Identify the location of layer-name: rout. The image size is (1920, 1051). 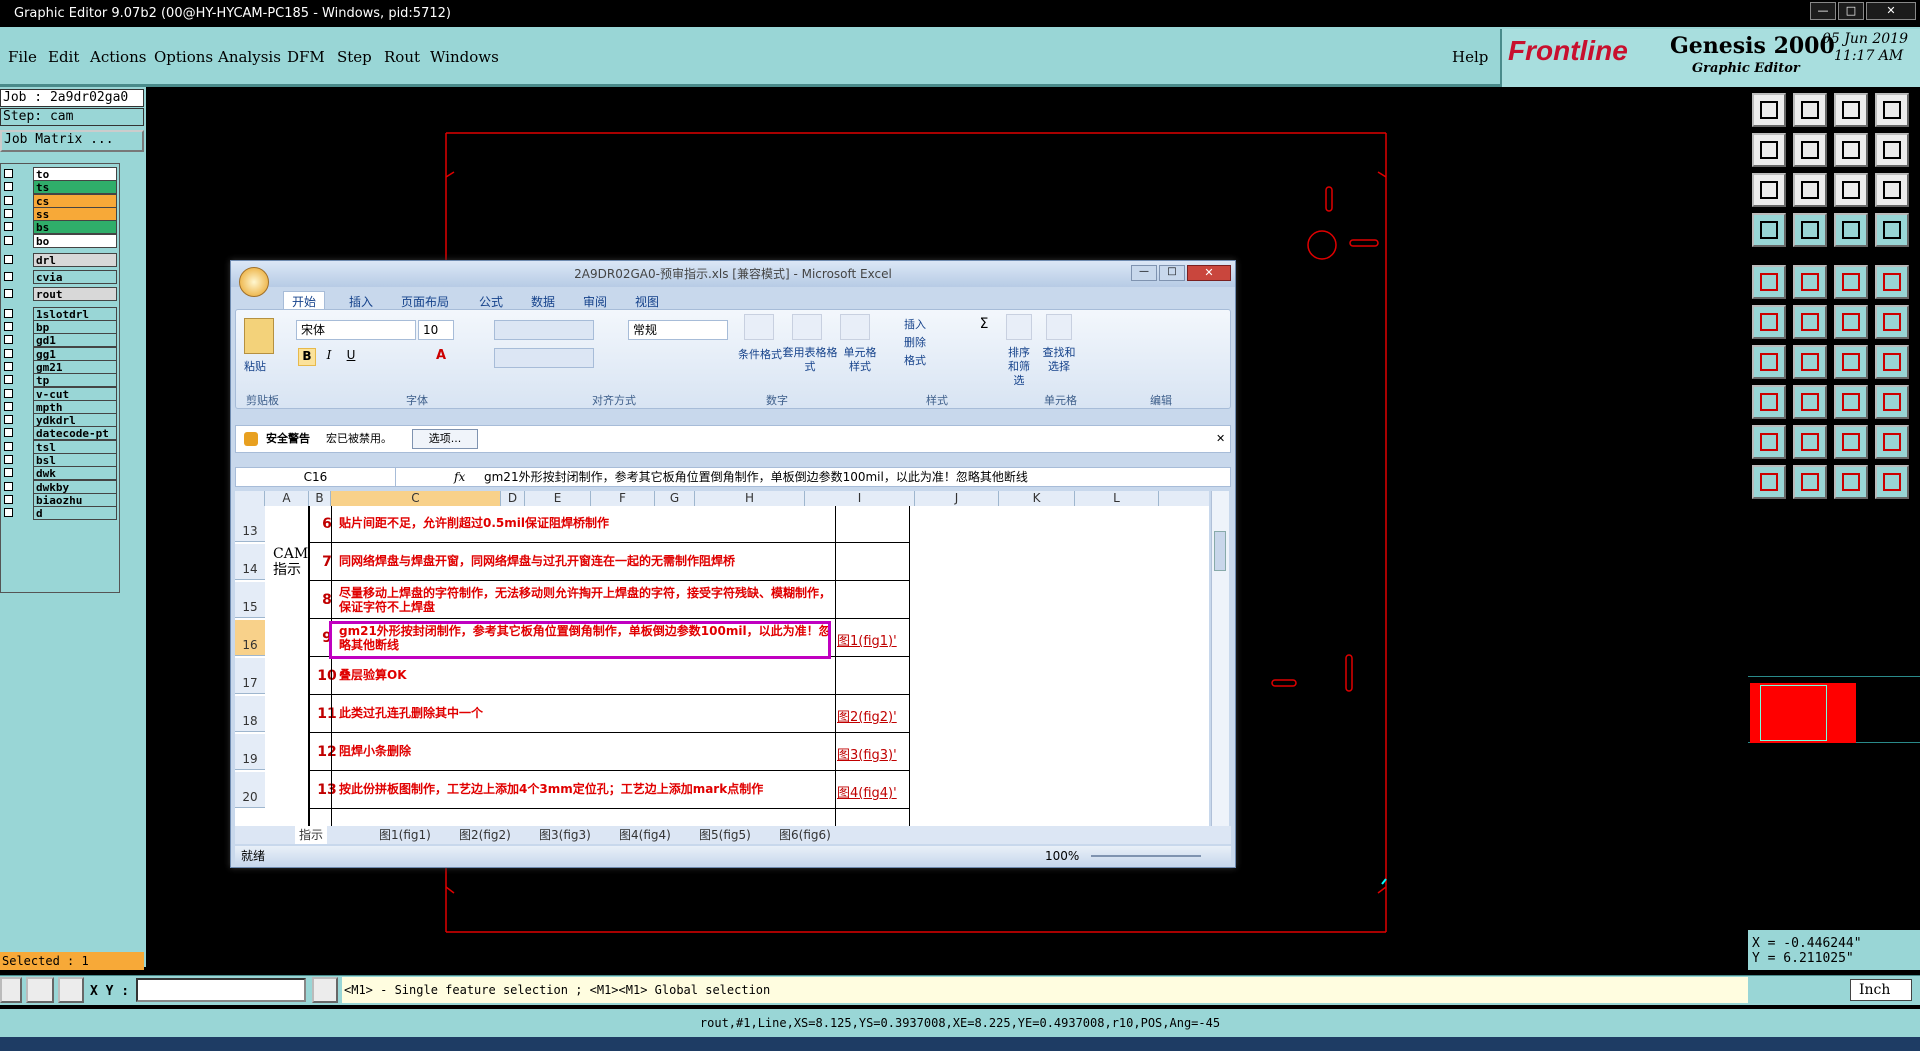
(75, 294).